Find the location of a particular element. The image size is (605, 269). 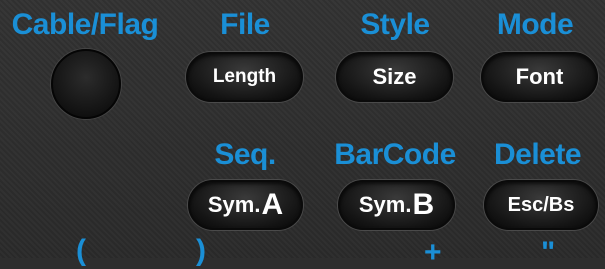

sym-a-key: Sym. A is located at coordinates (245, 205).